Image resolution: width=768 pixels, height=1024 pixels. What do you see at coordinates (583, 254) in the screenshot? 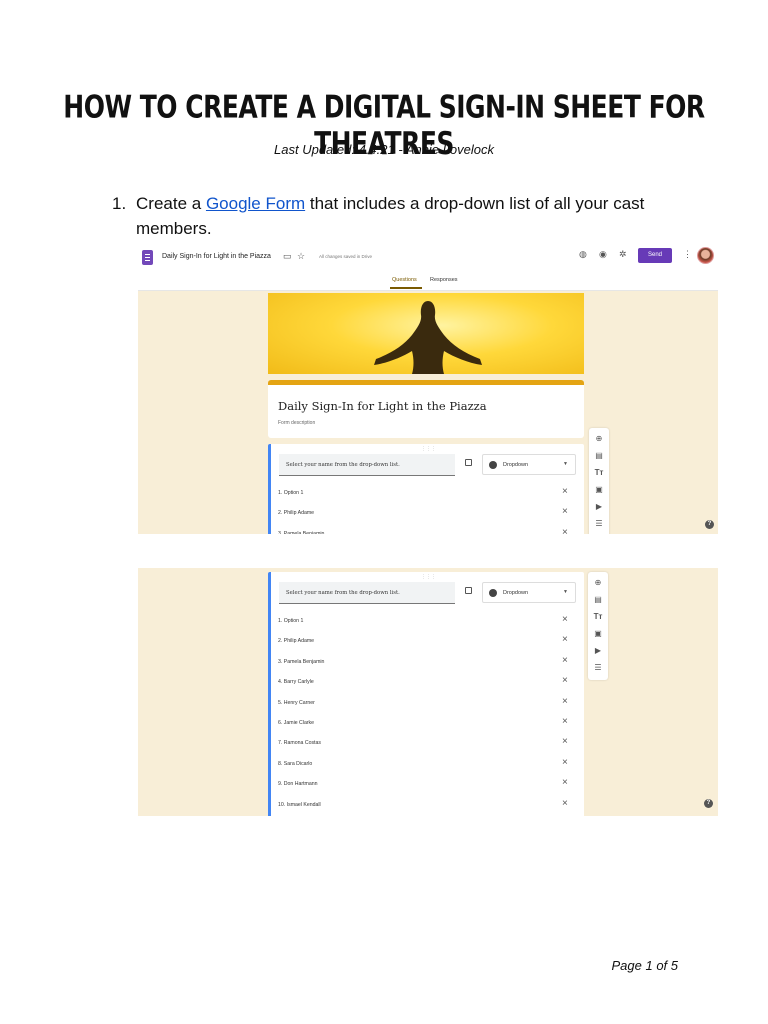
I see `palette-icon: ◍` at bounding box center [583, 254].